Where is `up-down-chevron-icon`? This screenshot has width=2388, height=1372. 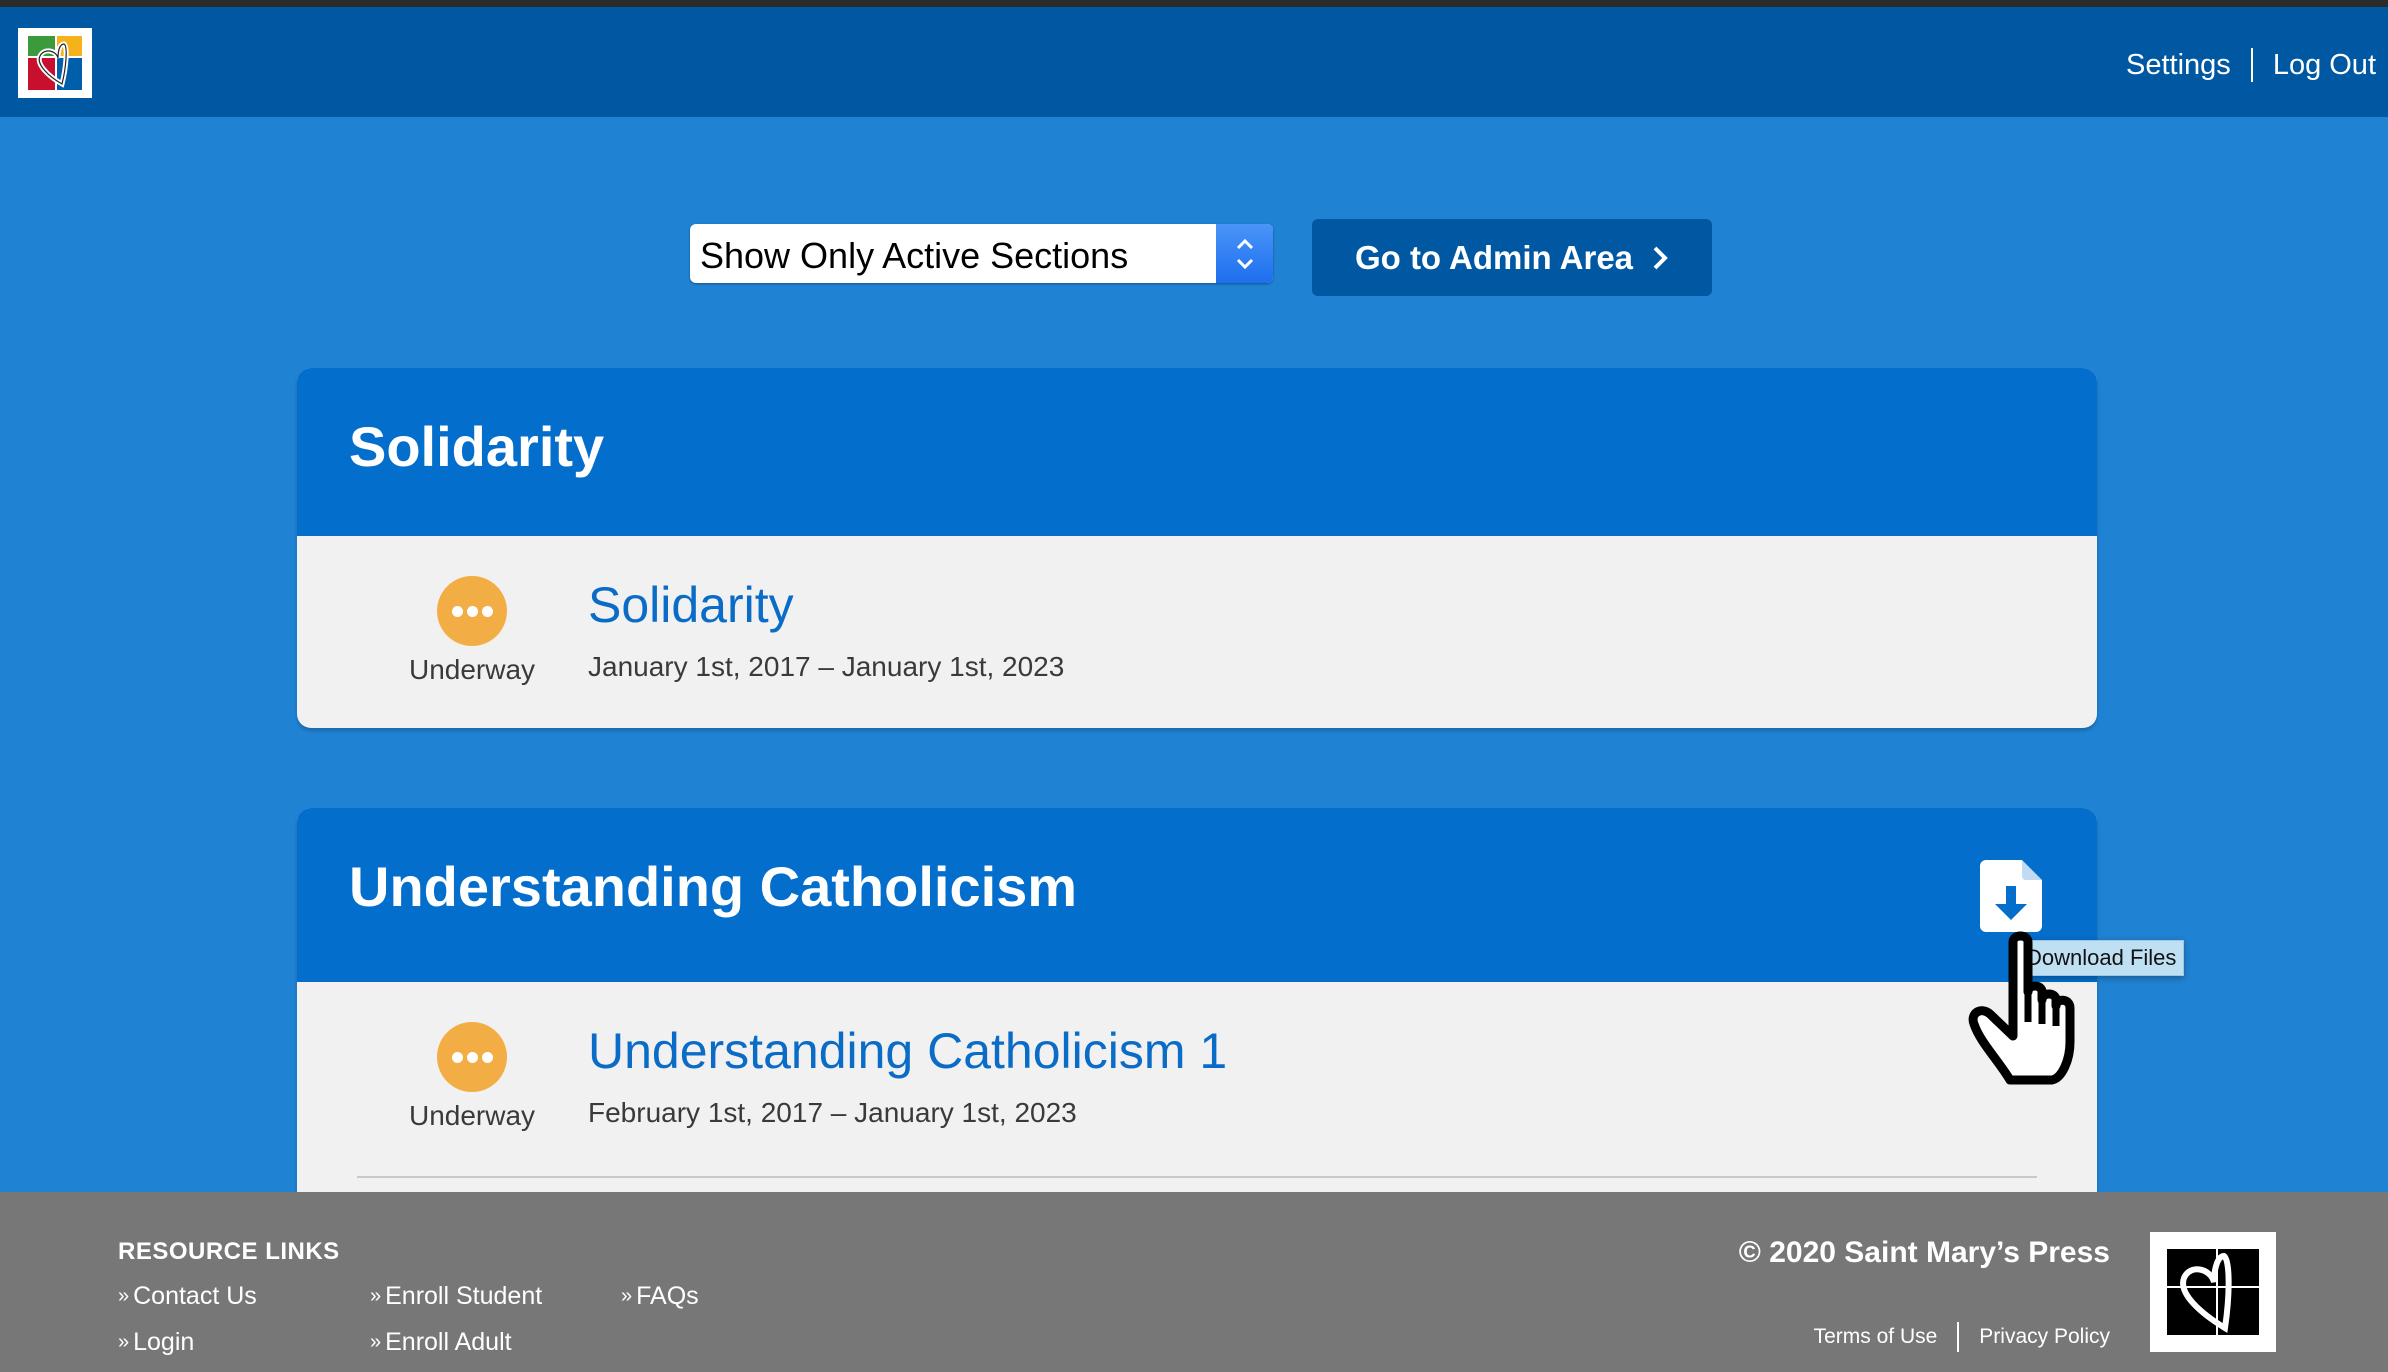
up-down-chevron-icon is located at coordinates (1244, 253).